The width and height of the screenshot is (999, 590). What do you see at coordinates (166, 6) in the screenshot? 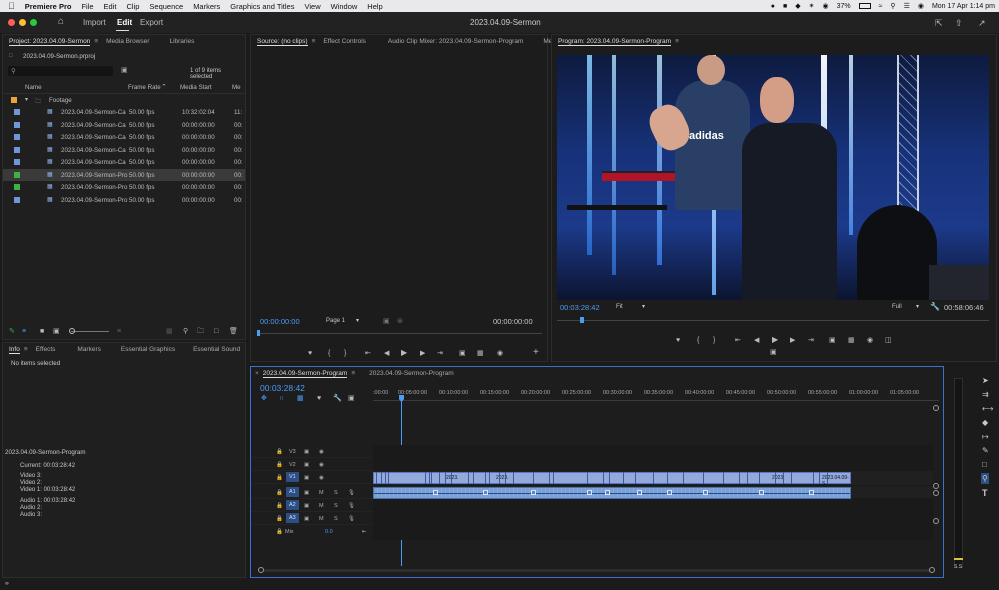
I see `menu-sequence: Sequence` at bounding box center [166, 6].